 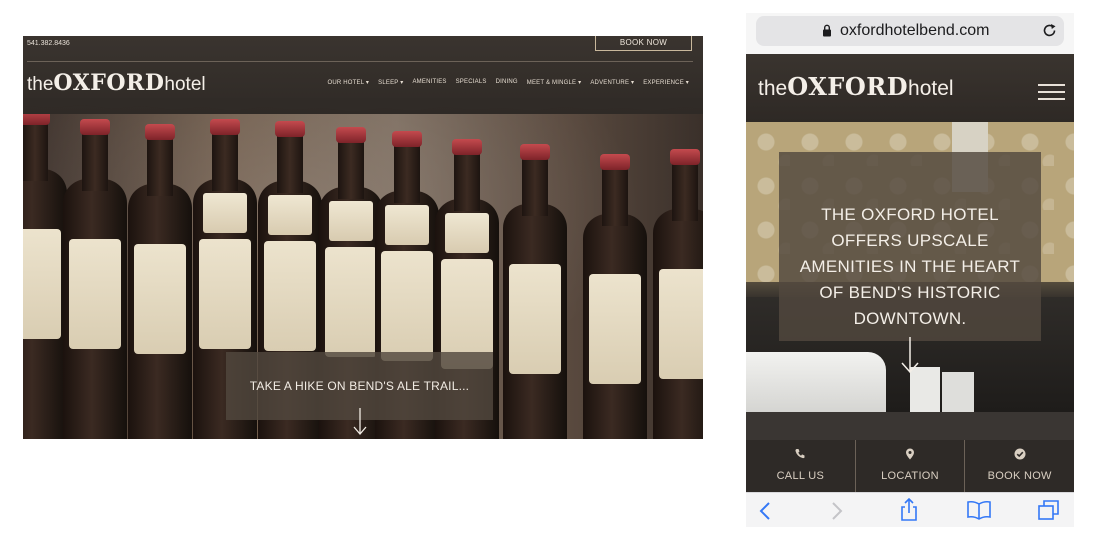 I want to click on hamburger-menu-icon, so click(x=1051, y=94).